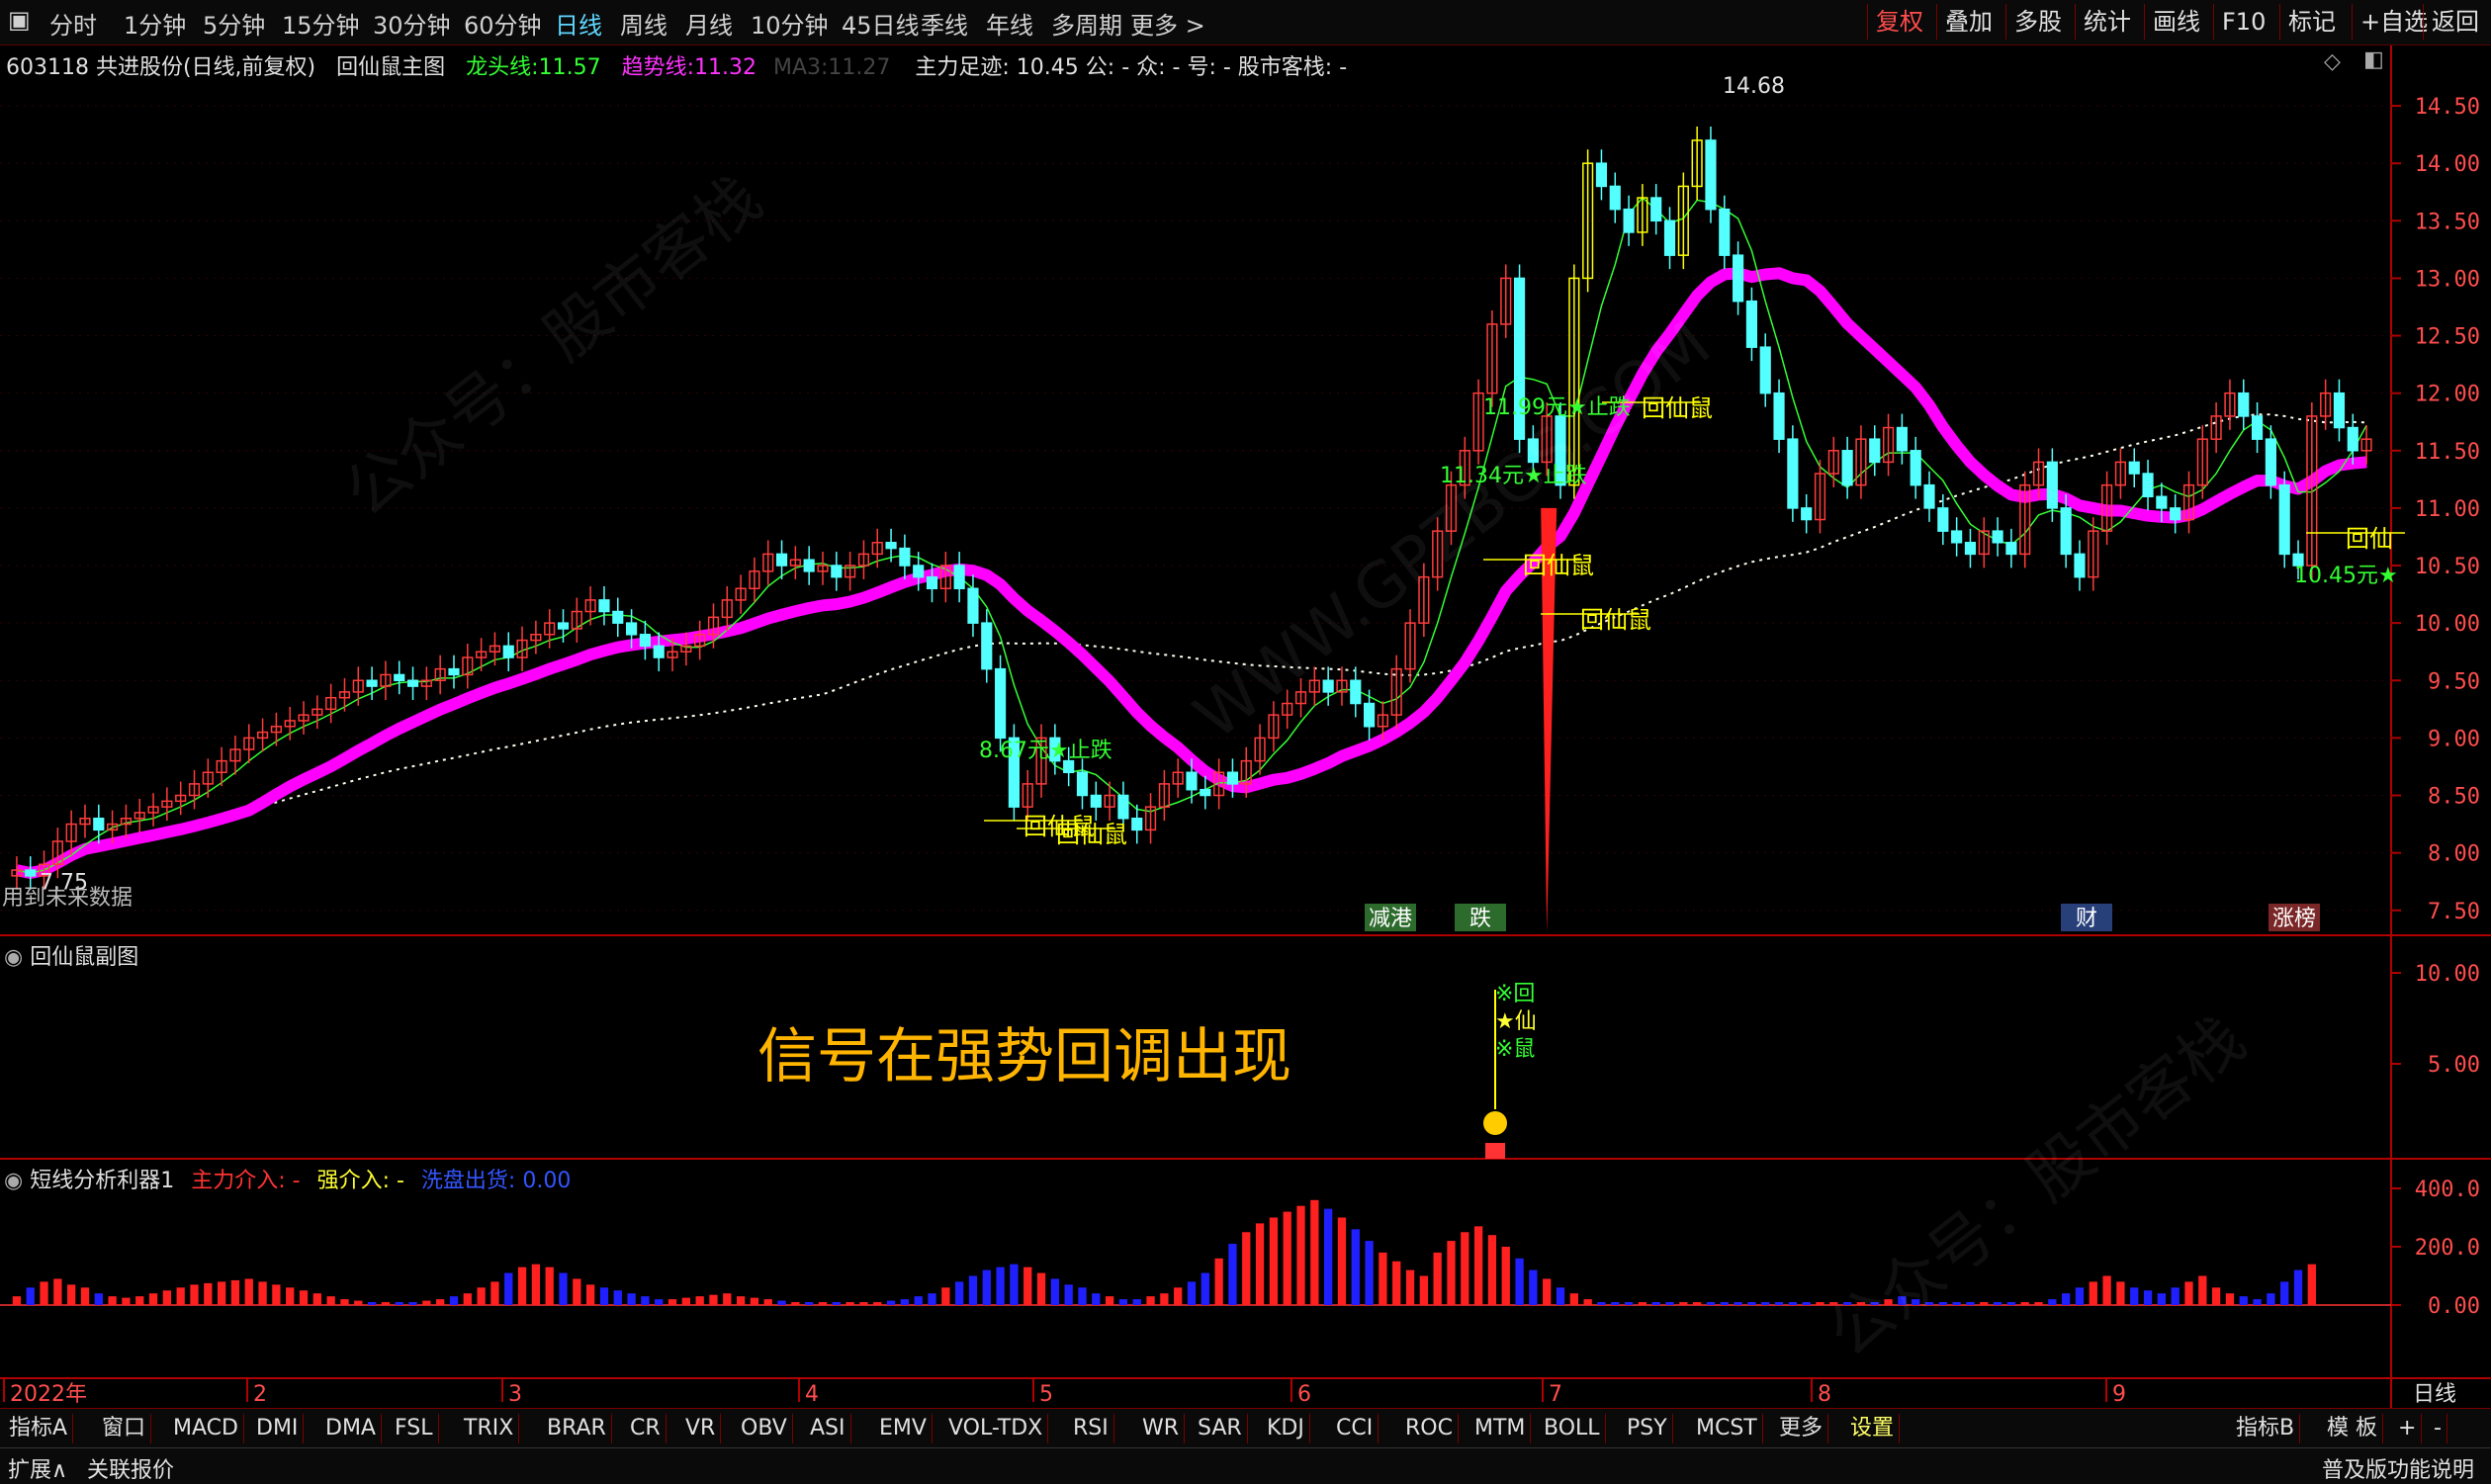  What do you see at coordinates (155, 23) in the screenshot?
I see `period-tab: 1分钟` at bounding box center [155, 23].